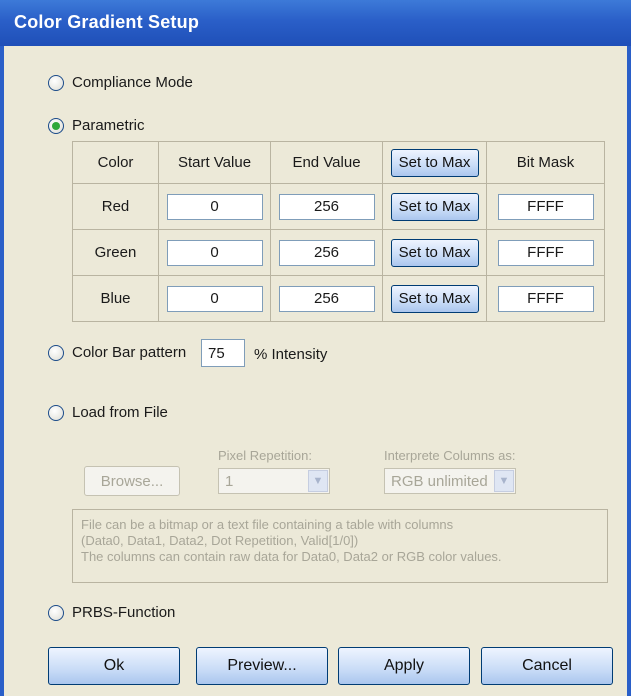  I want to click on intensity-suffix: % Intensity, so click(291, 354).